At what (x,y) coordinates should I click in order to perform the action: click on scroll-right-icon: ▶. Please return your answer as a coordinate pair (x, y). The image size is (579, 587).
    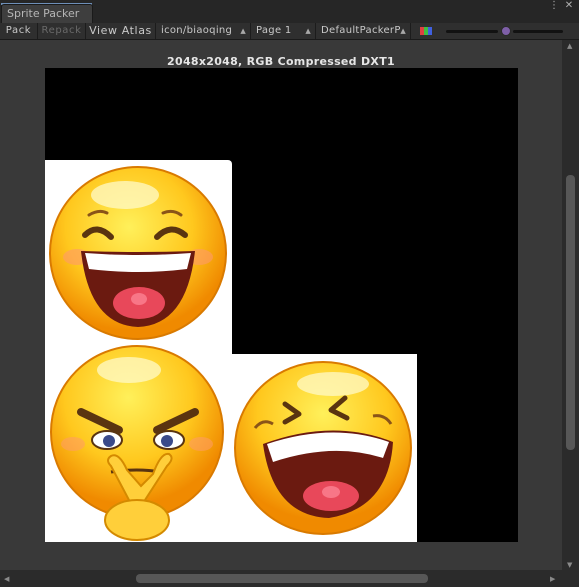
    Looking at the image, I should click on (552, 579).